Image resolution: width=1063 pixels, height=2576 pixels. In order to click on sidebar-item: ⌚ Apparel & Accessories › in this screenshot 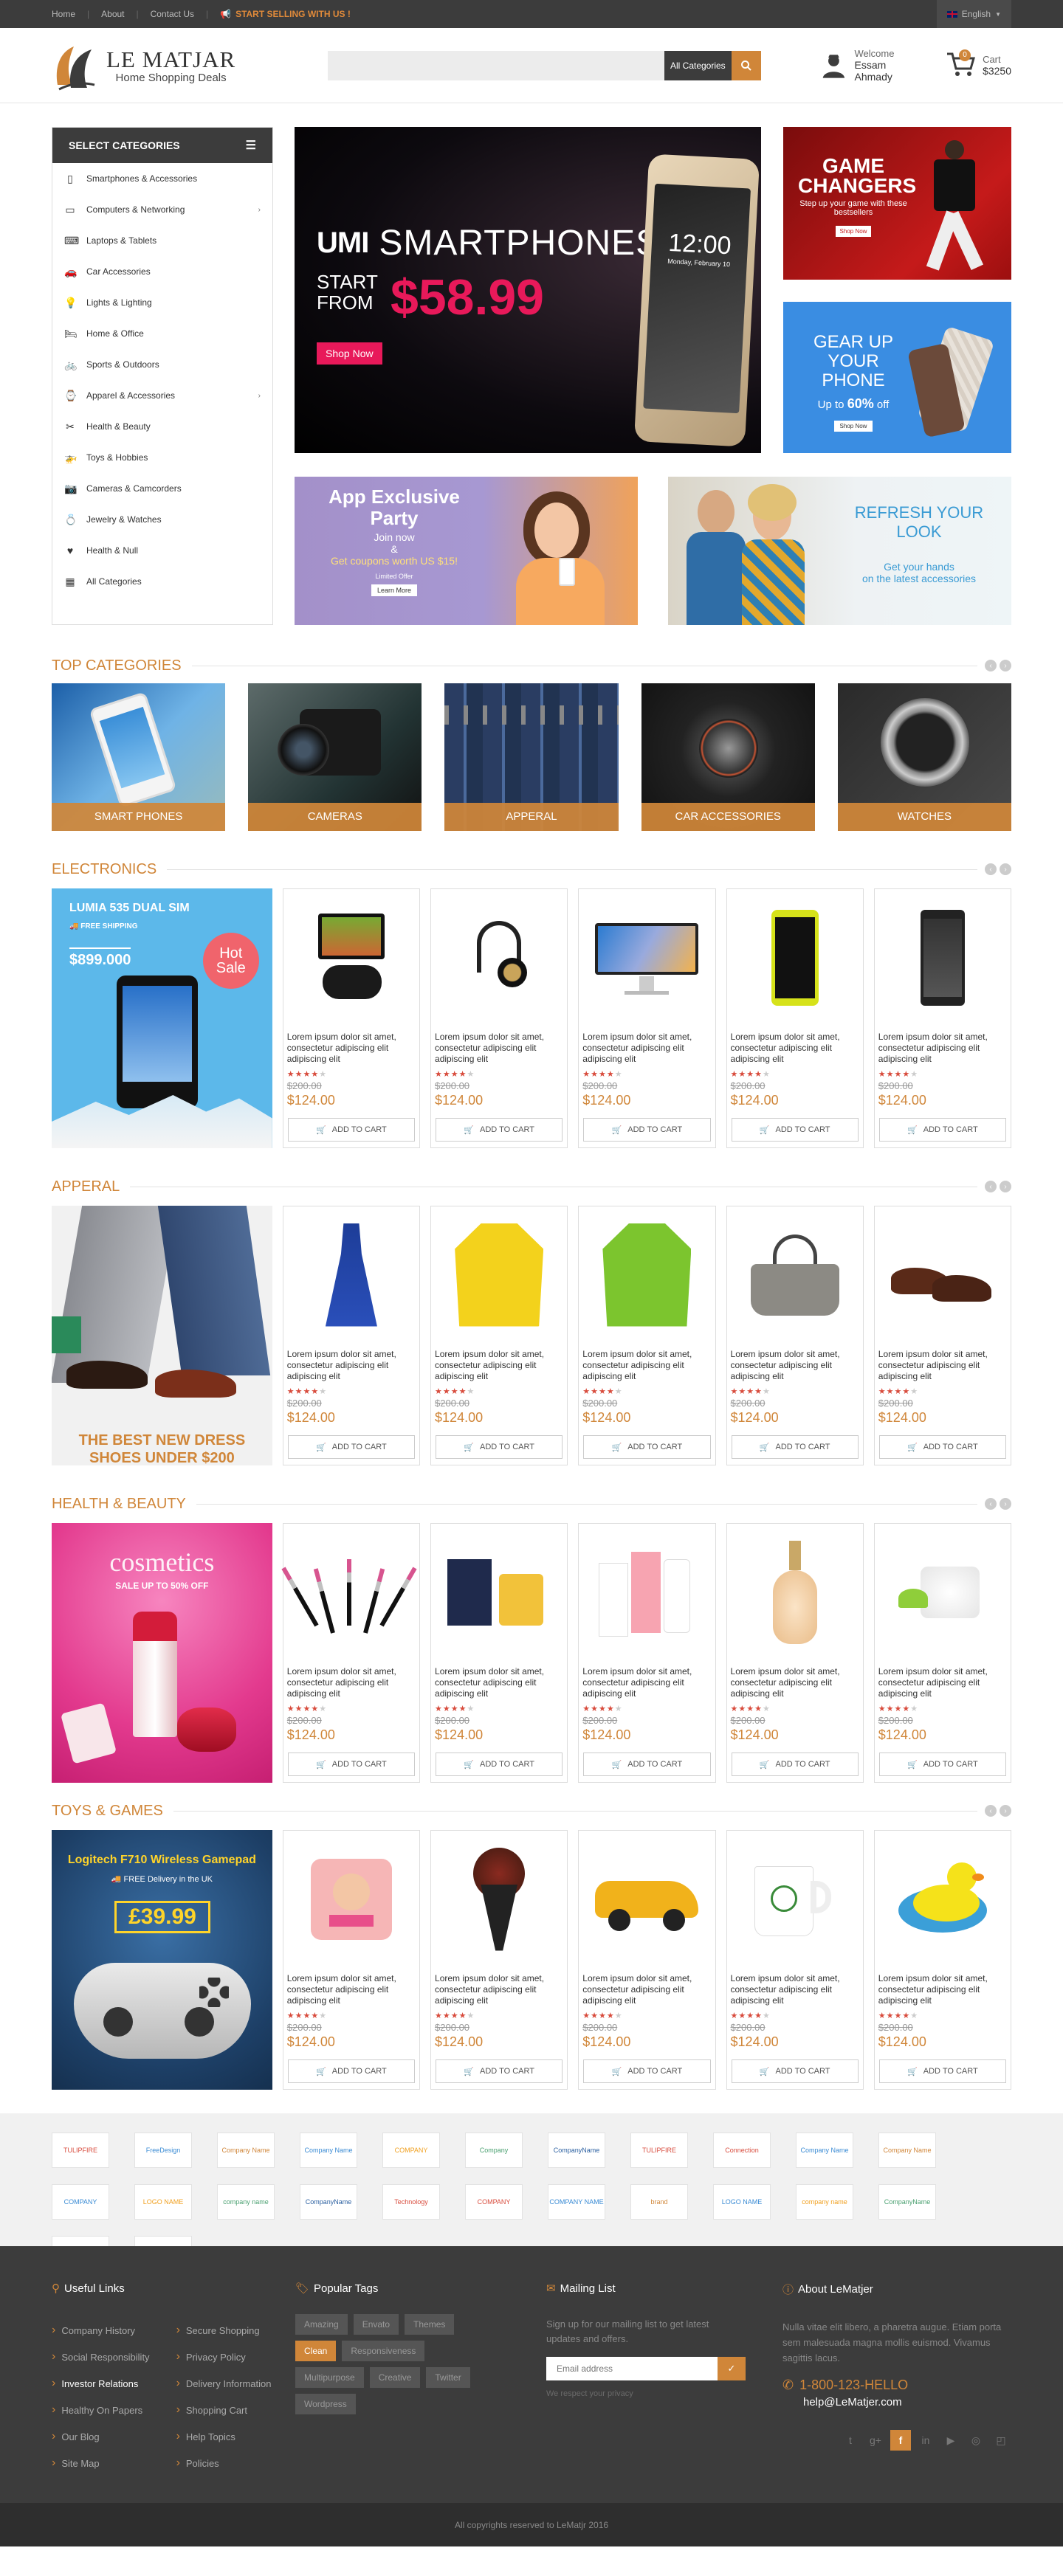, I will do `click(162, 396)`.